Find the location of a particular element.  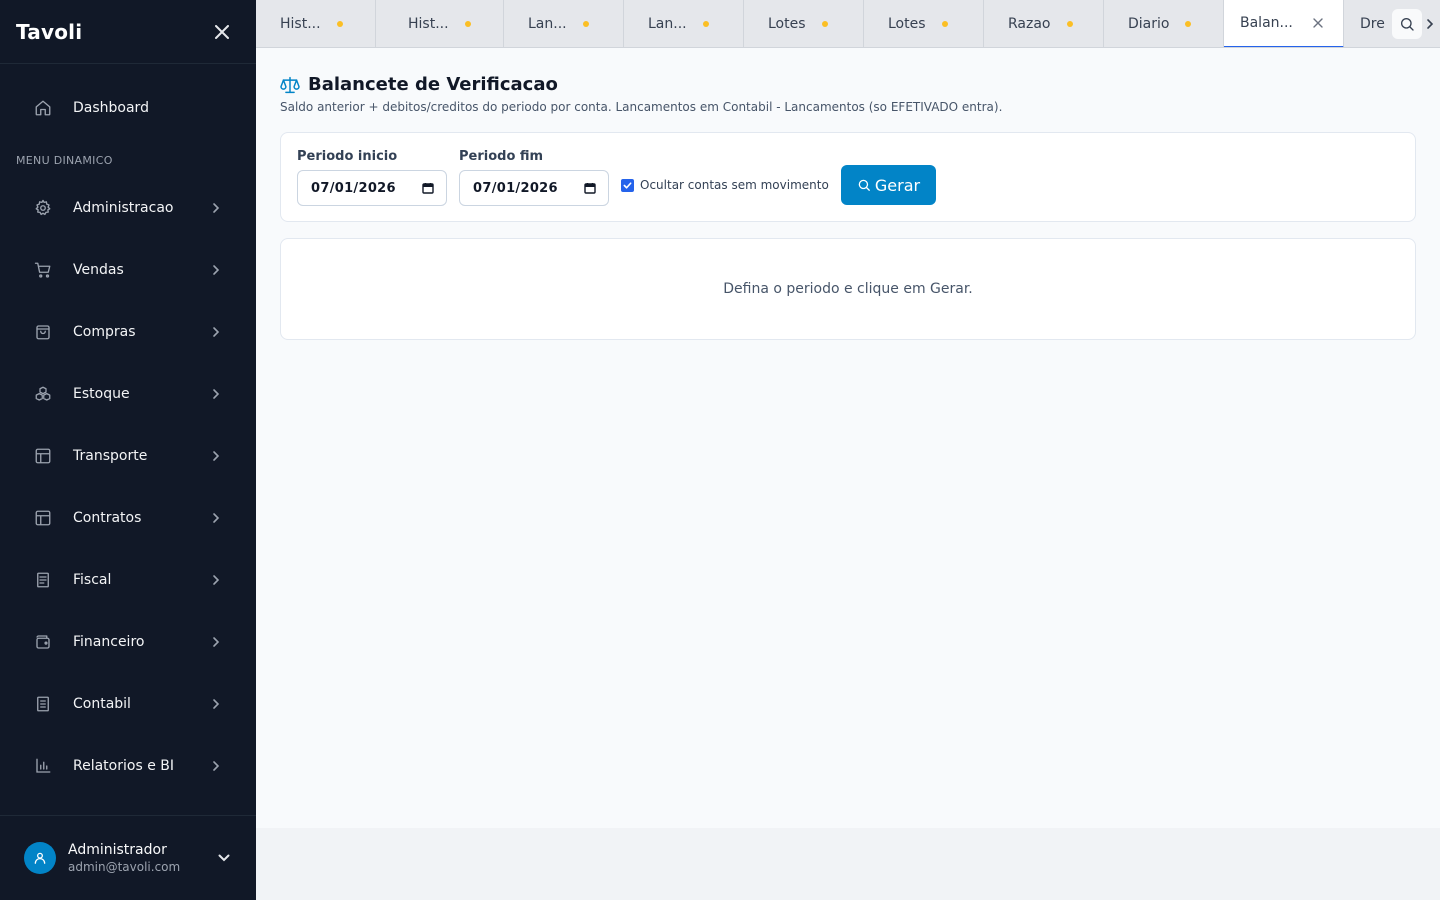

page-header: Balancete de Verificacao is located at coordinates (419, 84).